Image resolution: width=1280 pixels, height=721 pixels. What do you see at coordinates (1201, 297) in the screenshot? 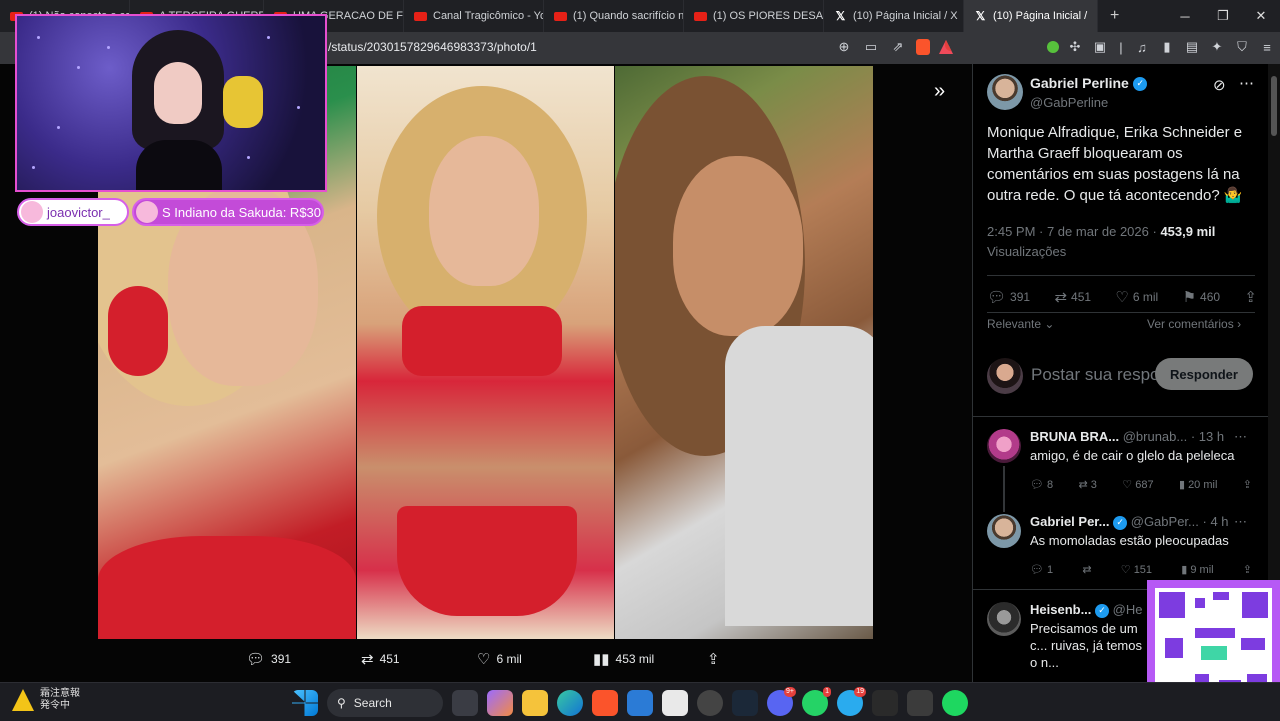
I see `bookmark-button: ⚑ 460` at bounding box center [1201, 297].